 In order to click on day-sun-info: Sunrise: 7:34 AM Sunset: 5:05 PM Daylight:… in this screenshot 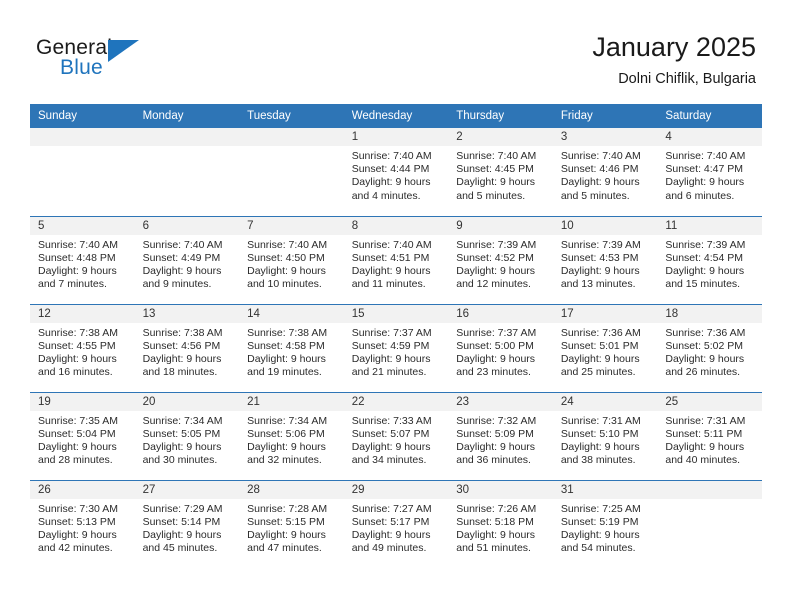, I will do `click(187, 439)`.